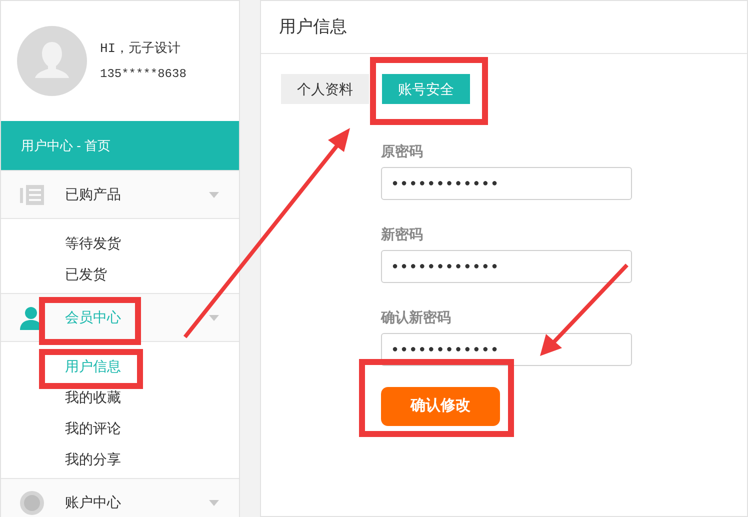 This screenshot has height=517, width=748. What do you see at coordinates (93, 397) in the screenshot?
I see `submenu-item: 我的收藏` at bounding box center [93, 397].